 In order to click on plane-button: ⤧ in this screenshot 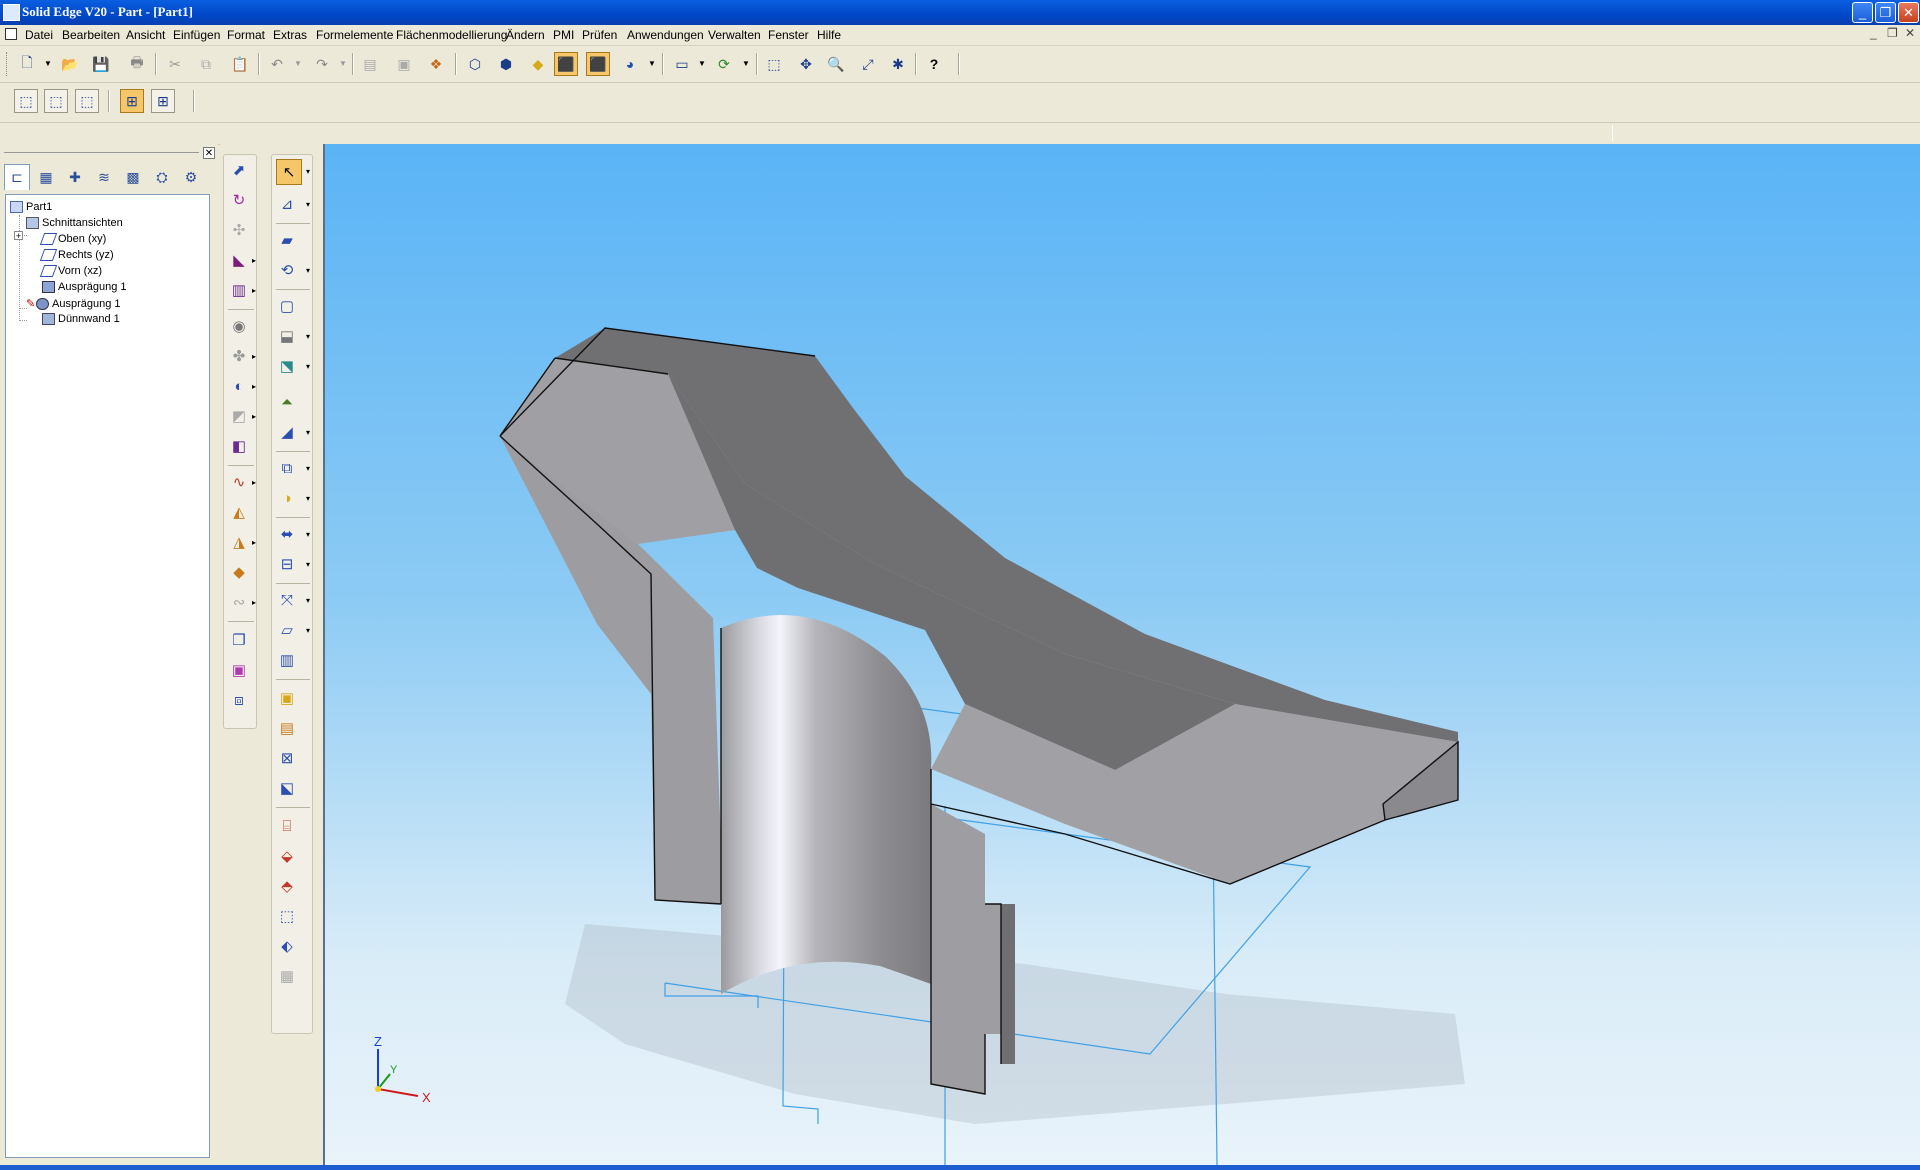, I will do `click(287, 600)`.